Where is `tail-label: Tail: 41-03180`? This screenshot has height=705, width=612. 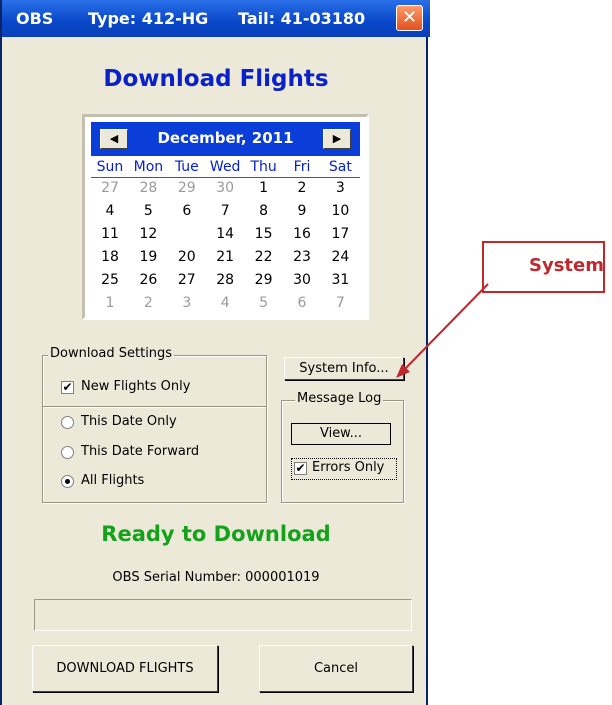
tail-label: Tail: 41-03180 is located at coordinates (302, 18).